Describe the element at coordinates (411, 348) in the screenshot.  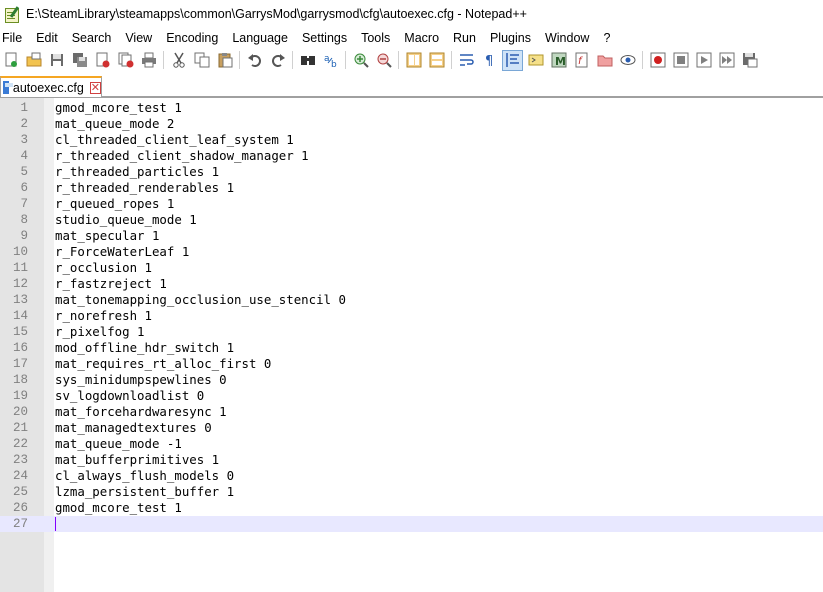
I see `editor-line: 16 mod_offline_hdr_switch 1` at that location.